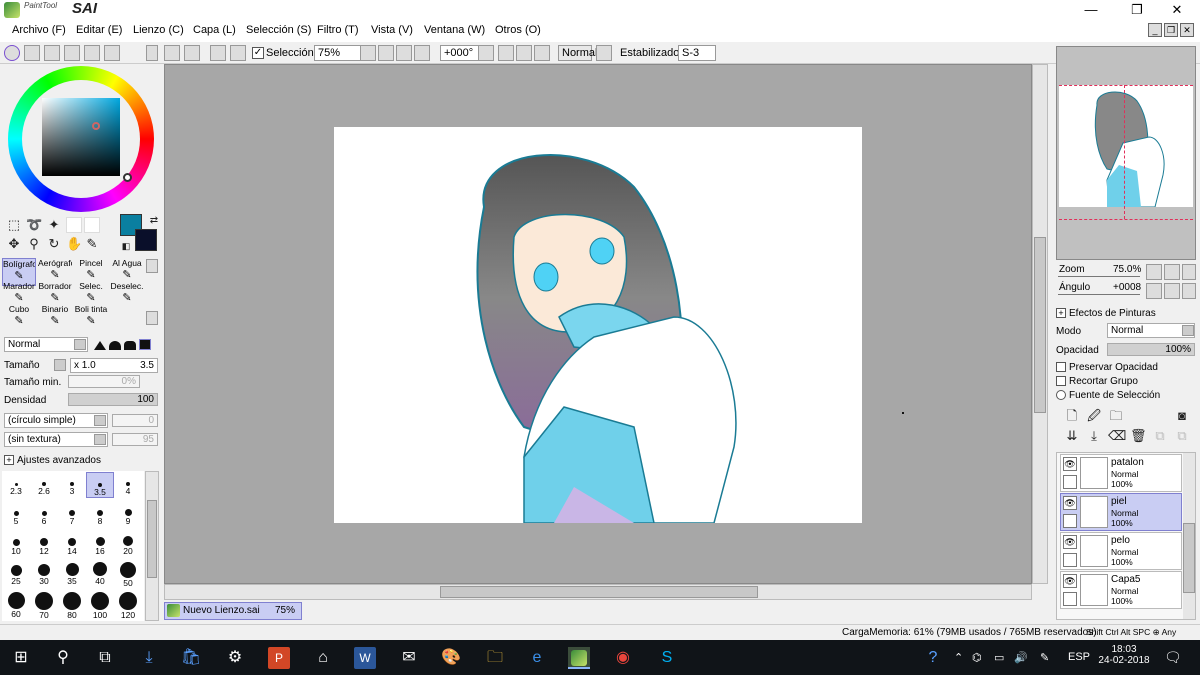  Describe the element at coordinates (1061, 367) in the screenshot. I see `preserve-opacity-checkbox` at that location.